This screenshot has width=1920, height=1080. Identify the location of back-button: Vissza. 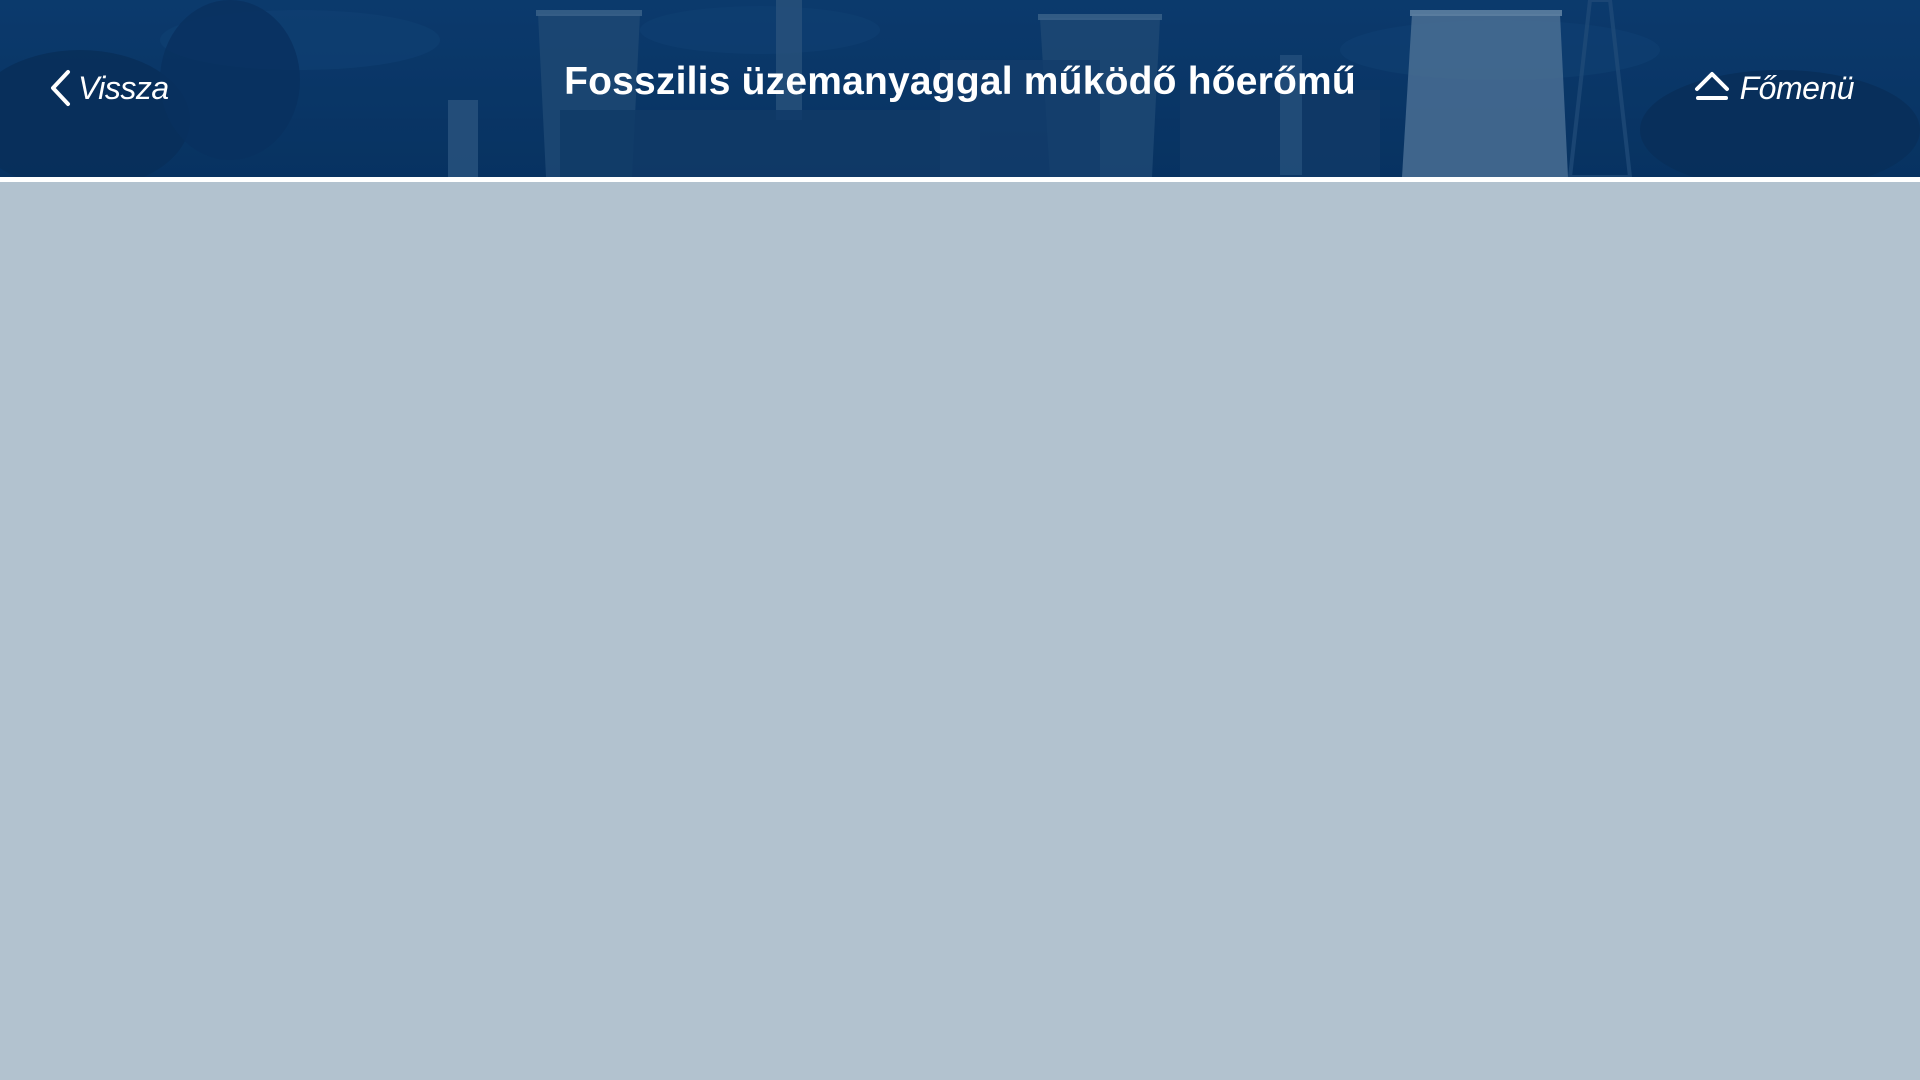
(108, 88).